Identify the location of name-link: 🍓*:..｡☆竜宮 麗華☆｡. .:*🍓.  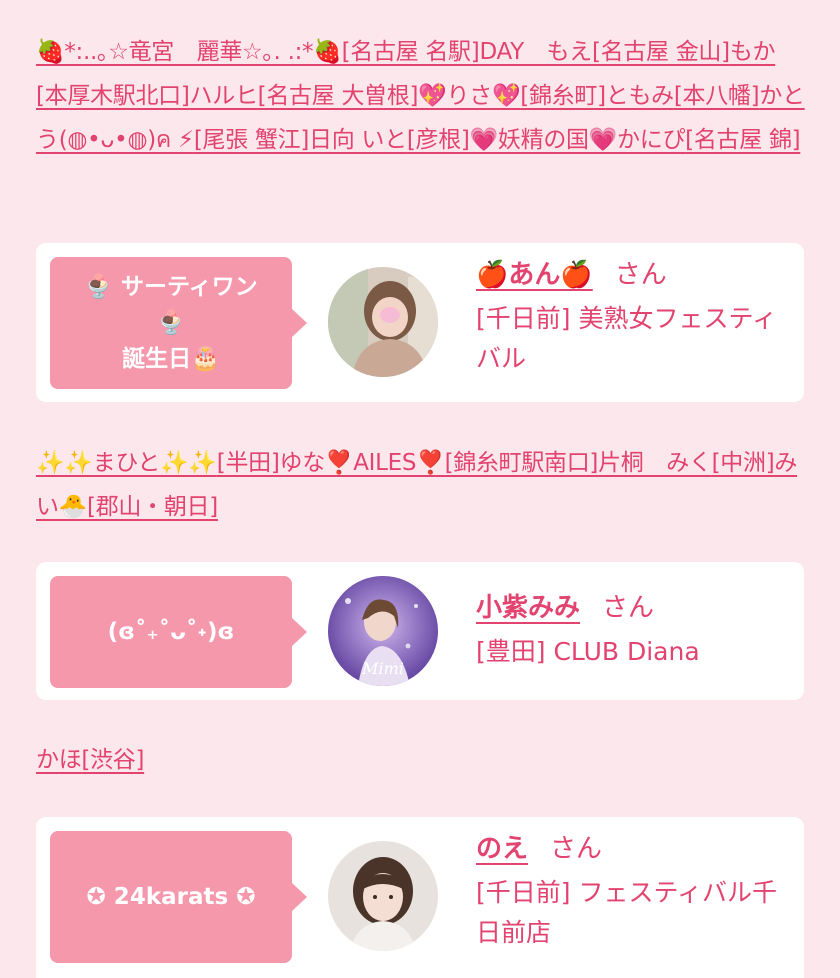
(189, 52).